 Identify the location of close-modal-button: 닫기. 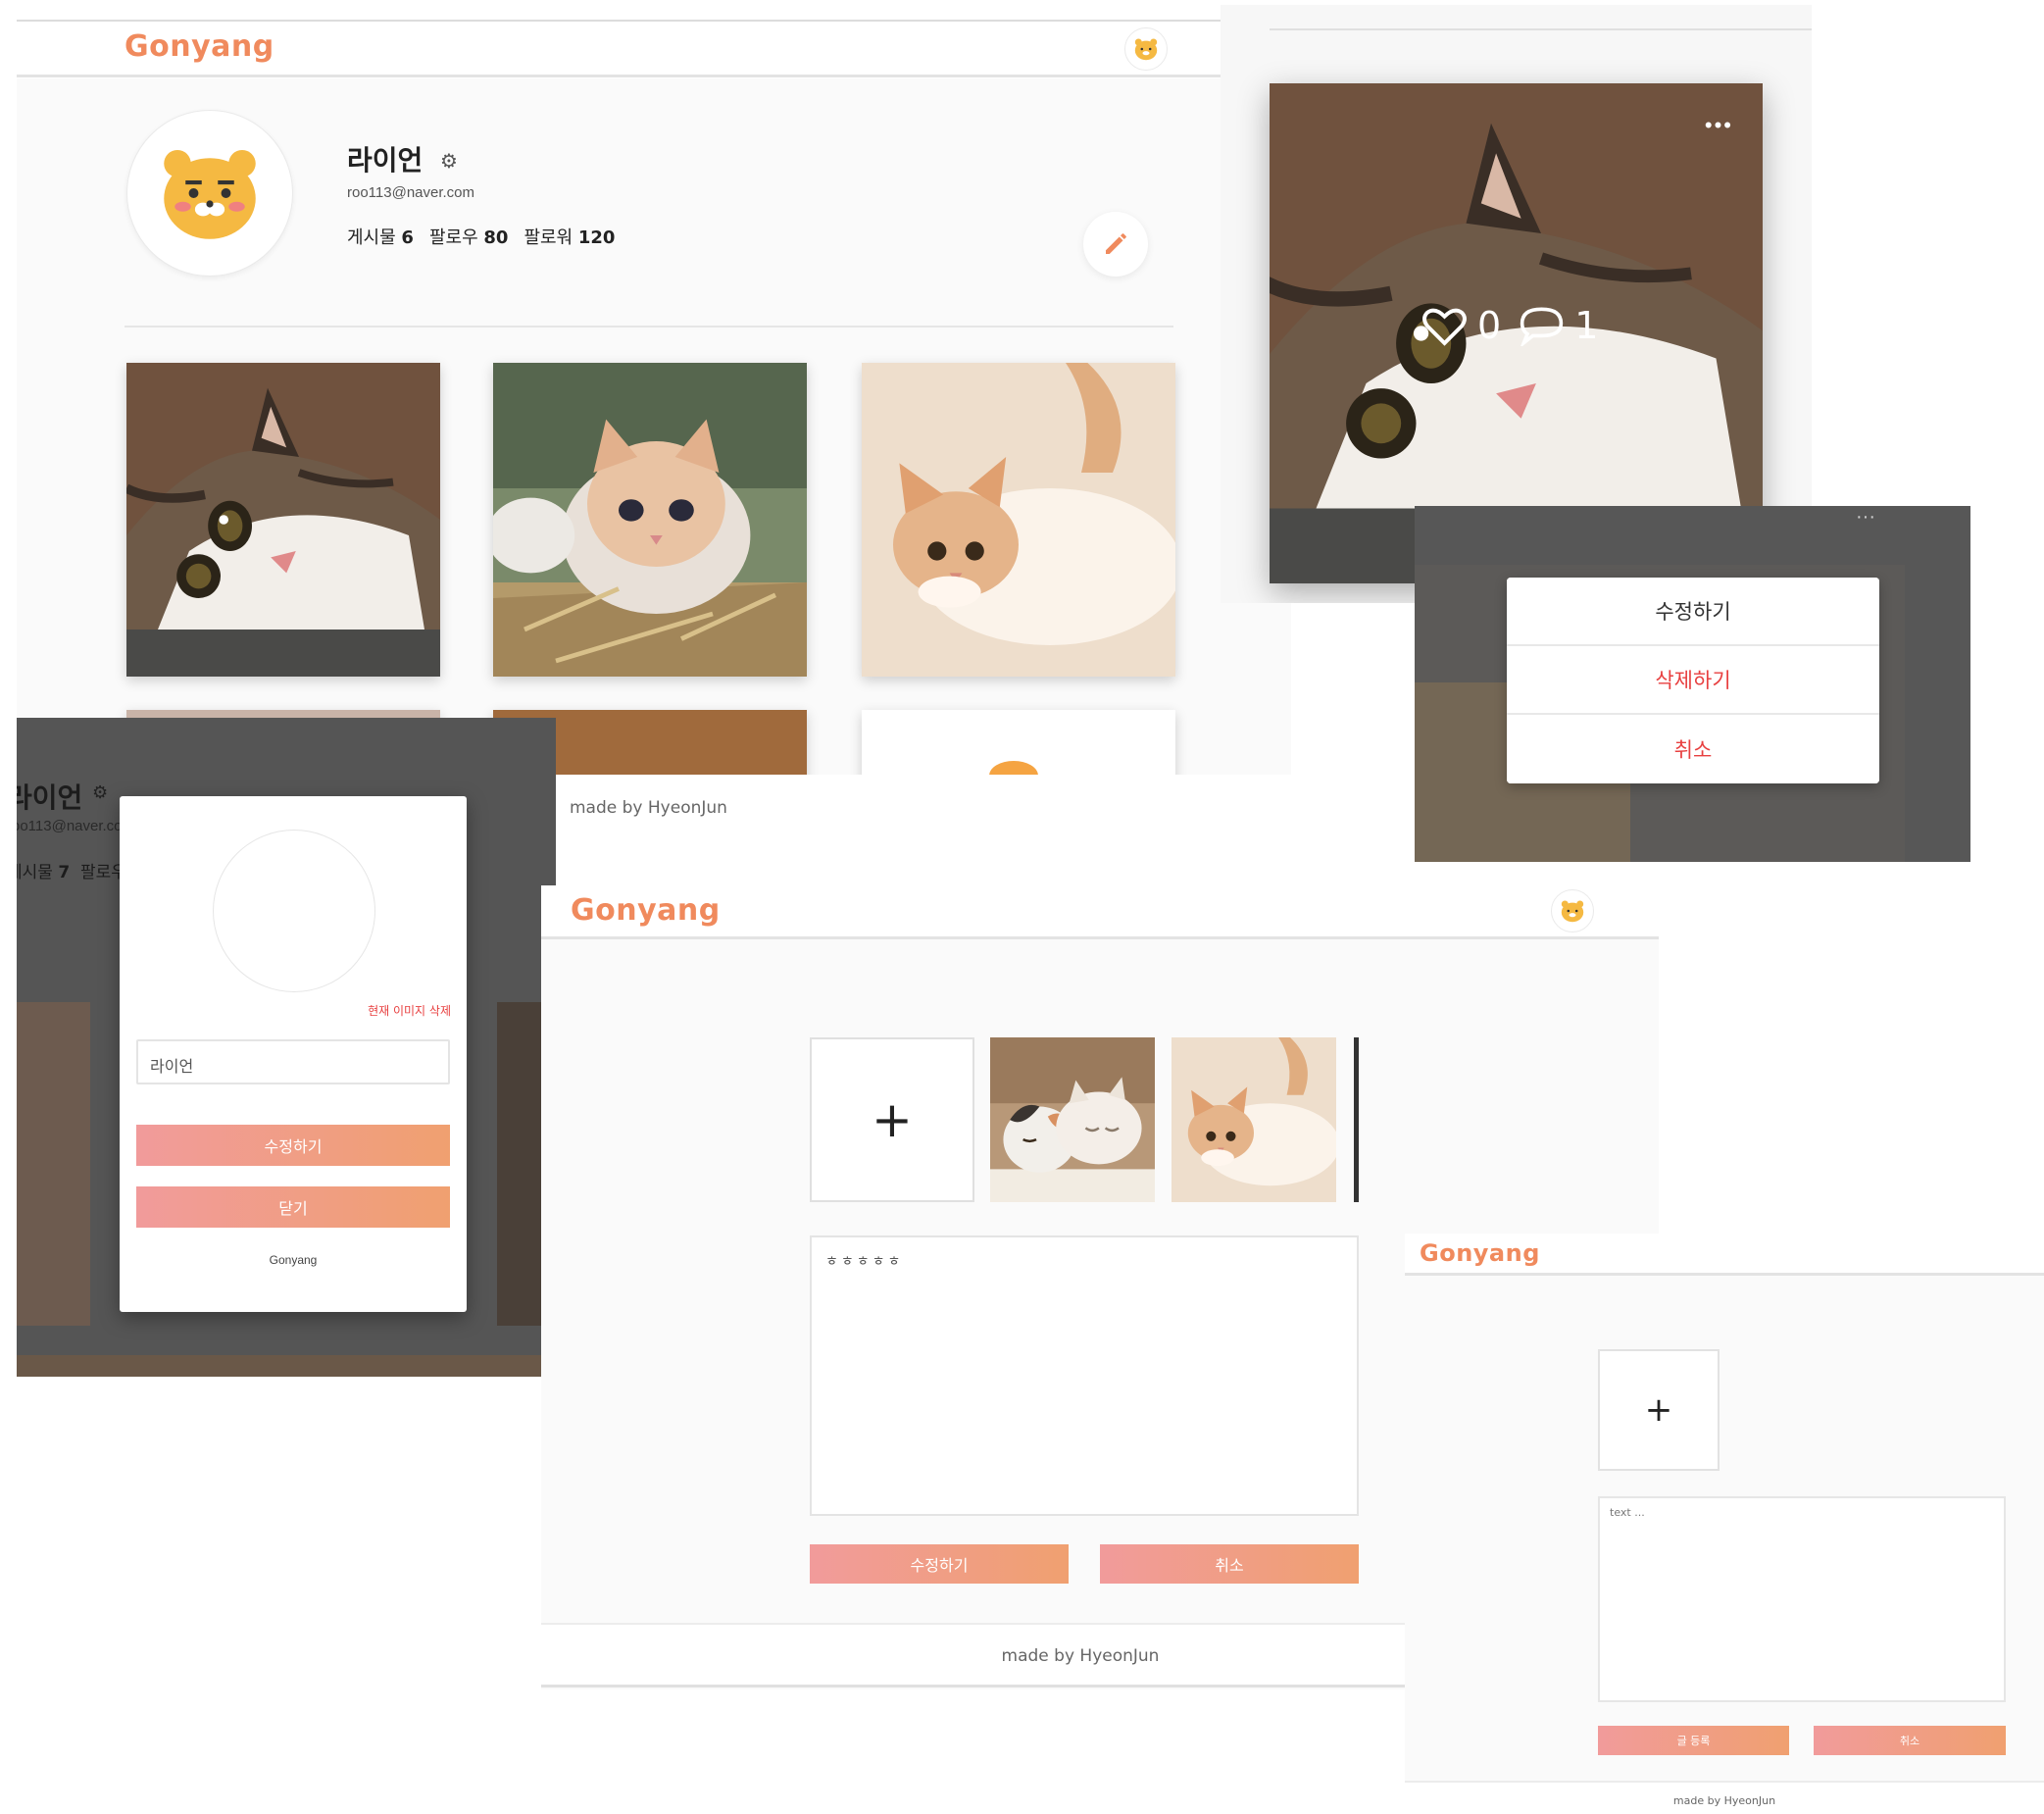
(293, 1207).